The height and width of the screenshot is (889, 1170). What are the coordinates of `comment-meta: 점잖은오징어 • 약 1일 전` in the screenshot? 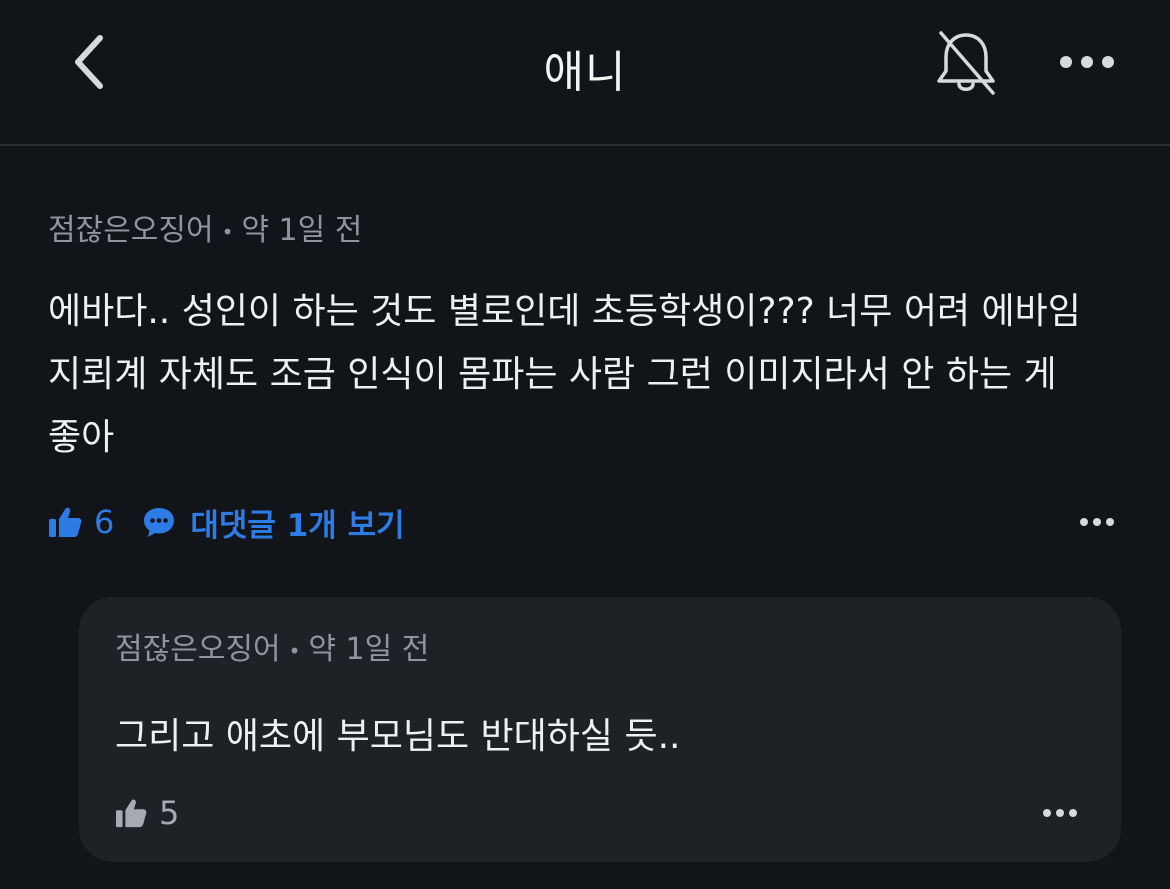 It's located at (588, 231).